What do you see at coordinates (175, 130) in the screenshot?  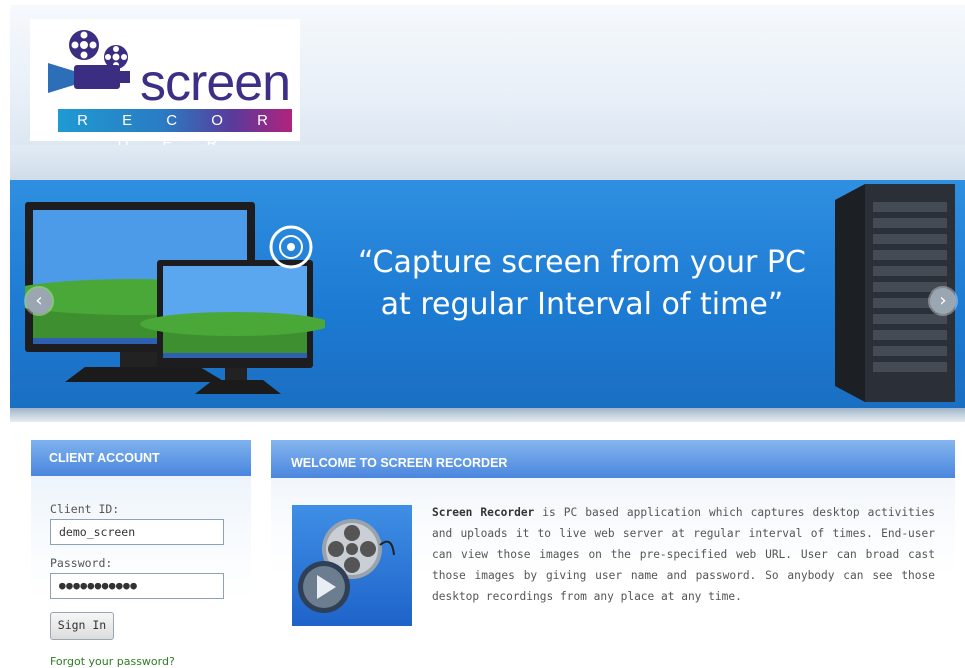 I see `logo-subtitle: R E C O R D E R` at bounding box center [175, 130].